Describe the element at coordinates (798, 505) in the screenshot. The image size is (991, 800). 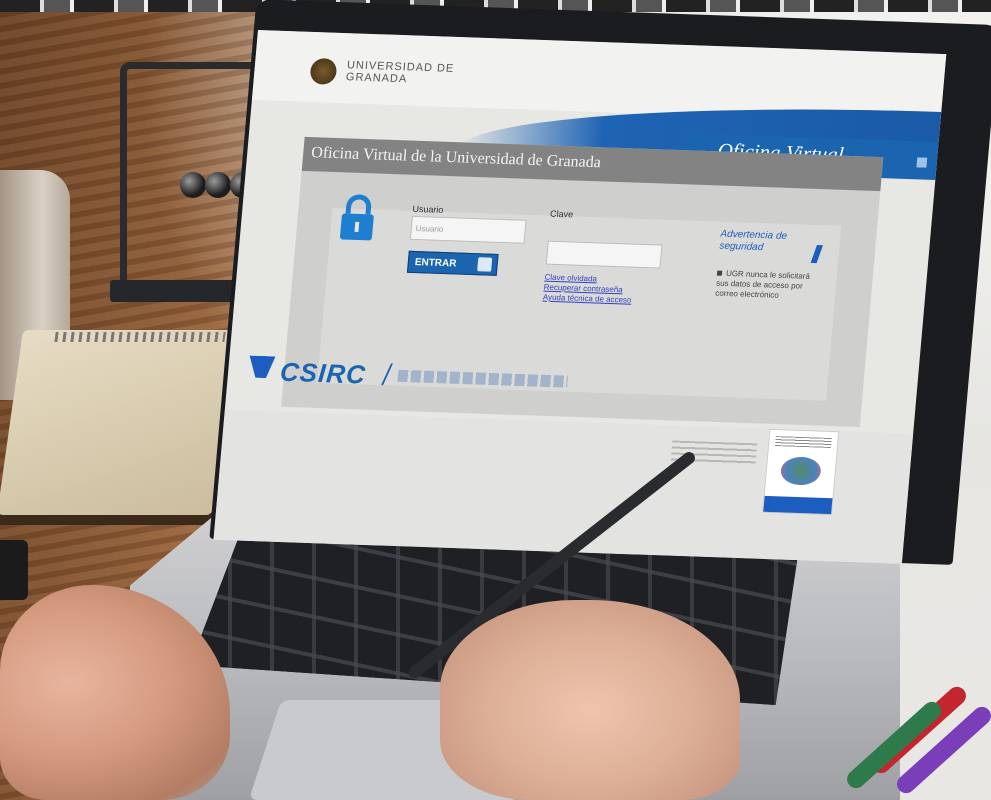
I see `seal-bar` at that location.